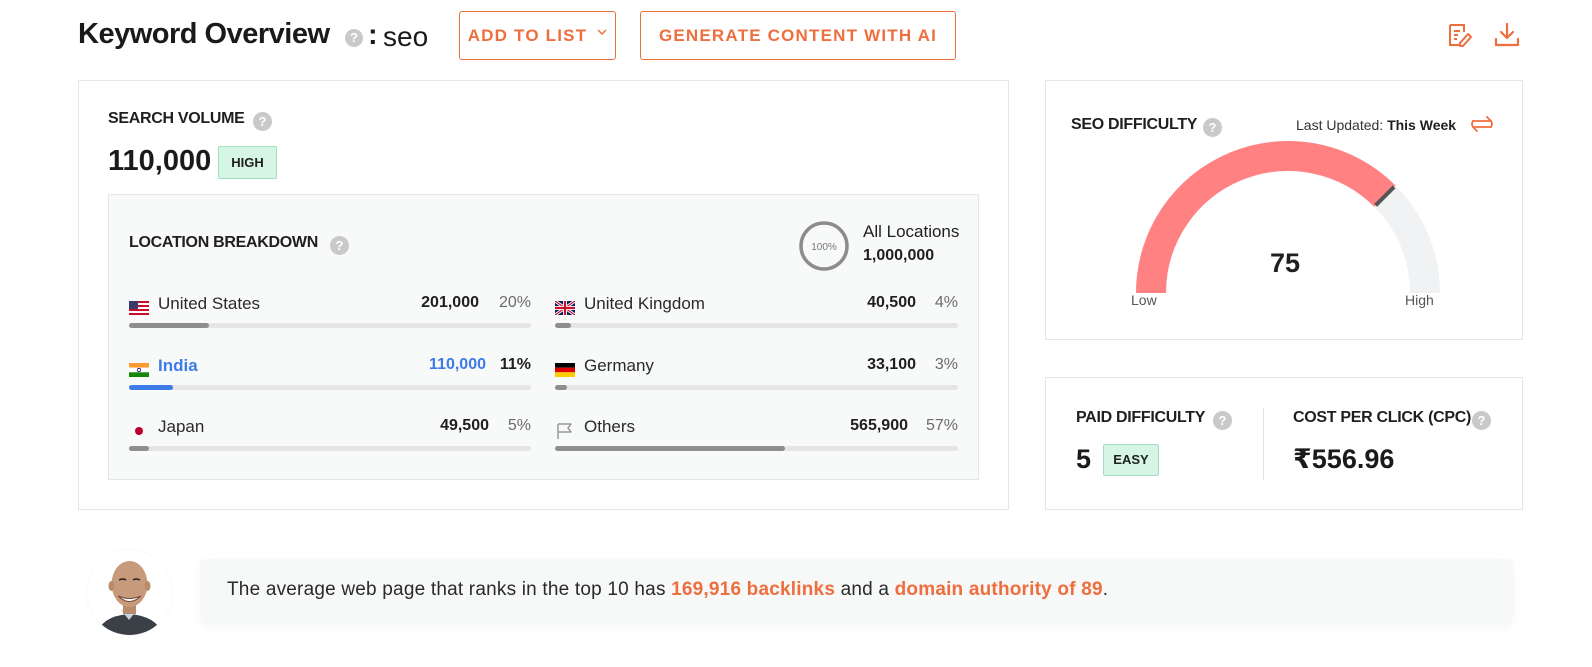 This screenshot has height=667, width=1592. I want to click on uk-flag-icon, so click(565, 308).